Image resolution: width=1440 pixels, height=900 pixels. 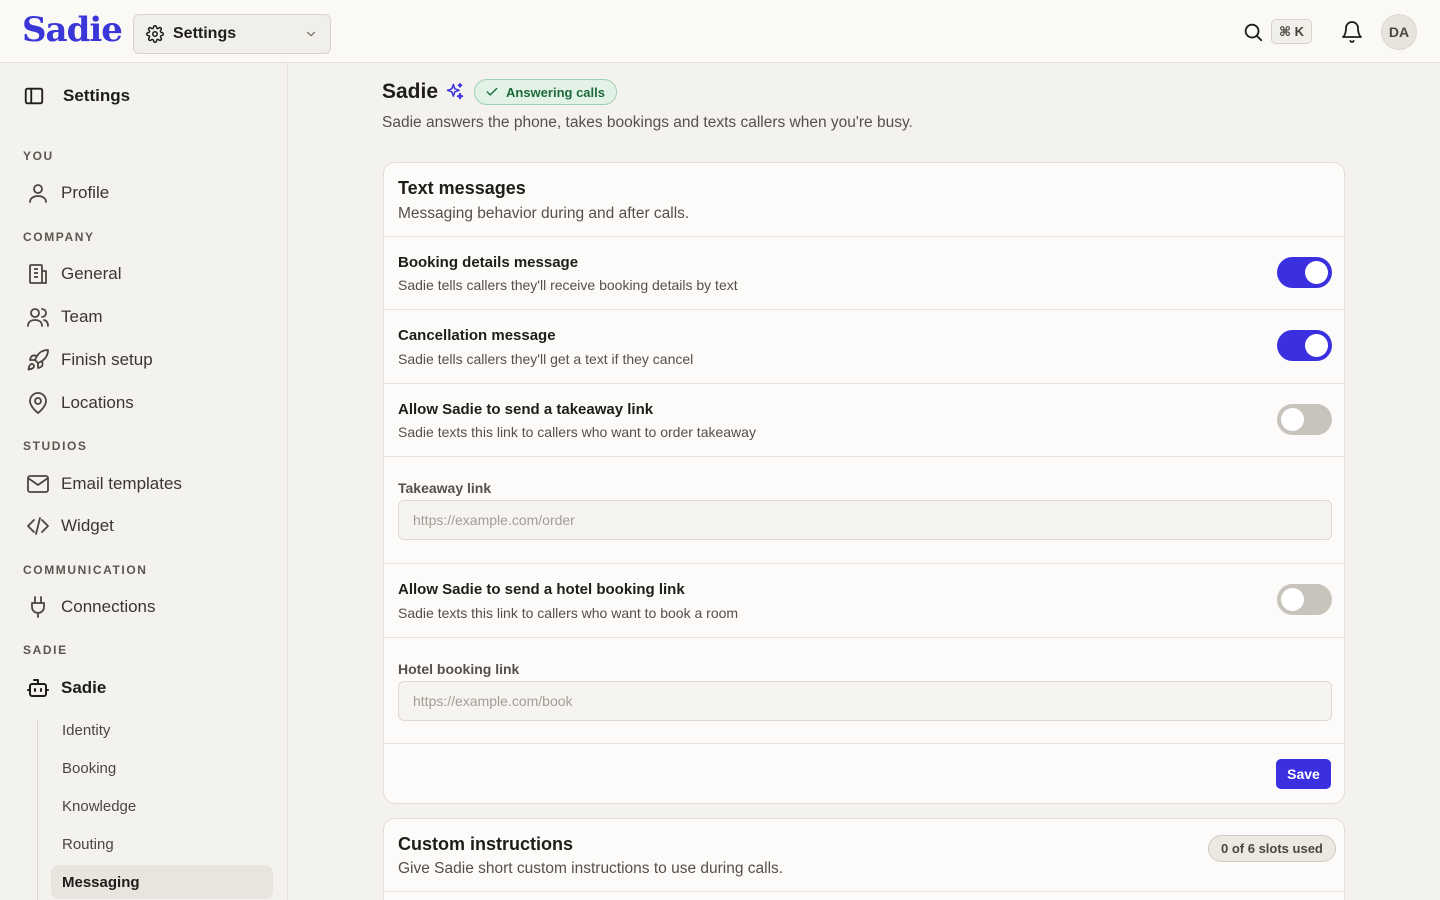 I want to click on sidebar-subitem-routing: Routing, so click(x=162, y=844).